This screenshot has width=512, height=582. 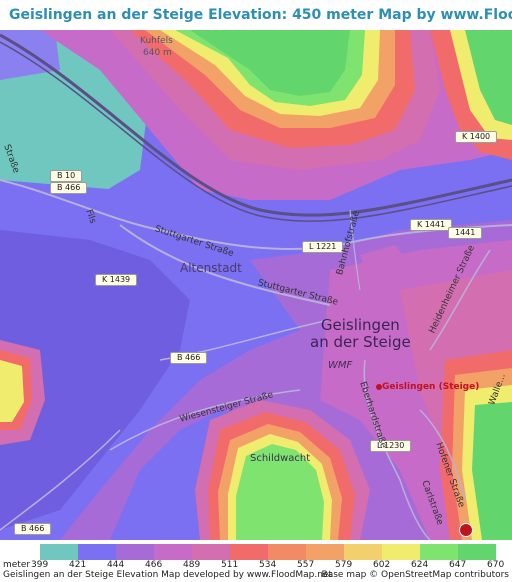 What do you see at coordinates (415, 575) in the screenshot?
I see `footer-attribution: Base map © OpenStreetMap contributors` at bounding box center [415, 575].